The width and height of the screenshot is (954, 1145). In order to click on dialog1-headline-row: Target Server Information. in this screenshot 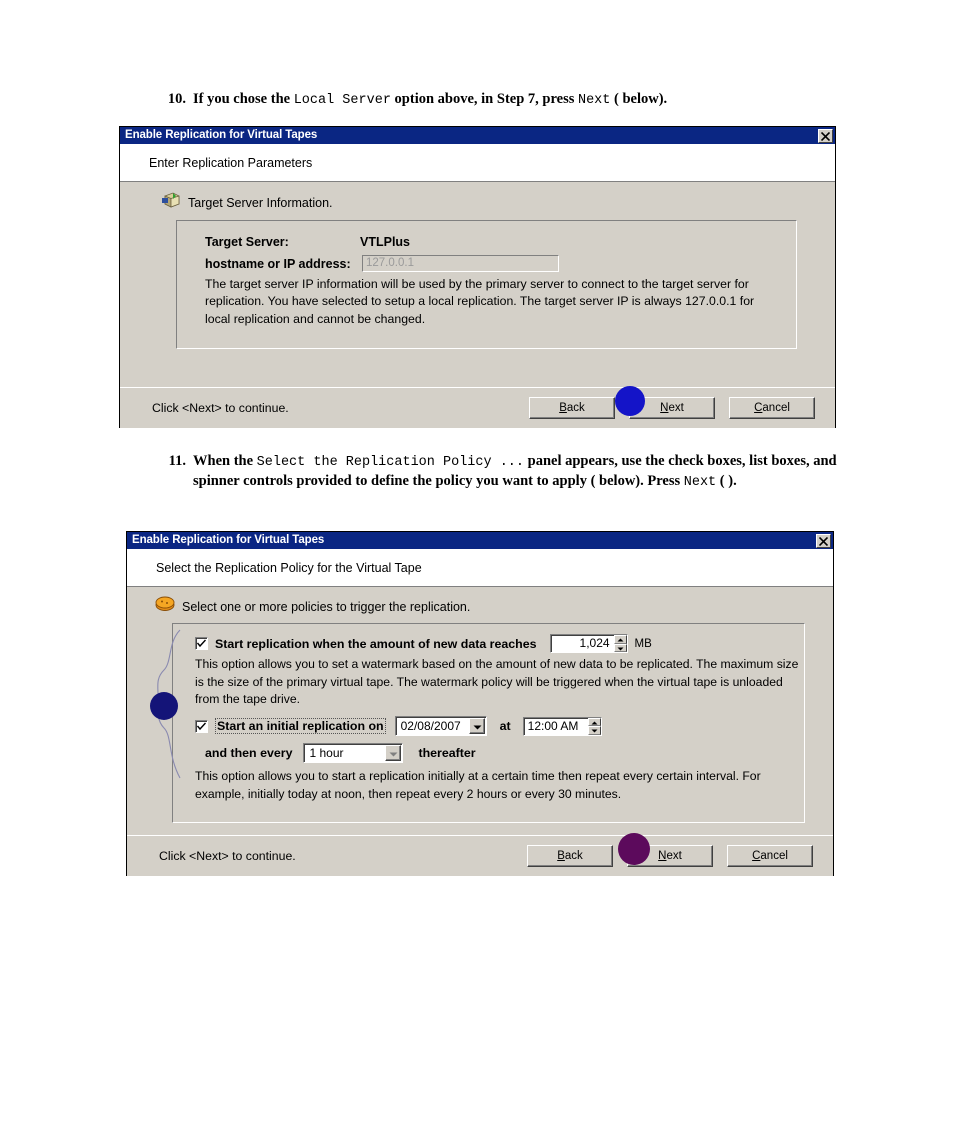, I will do `click(477, 201)`.